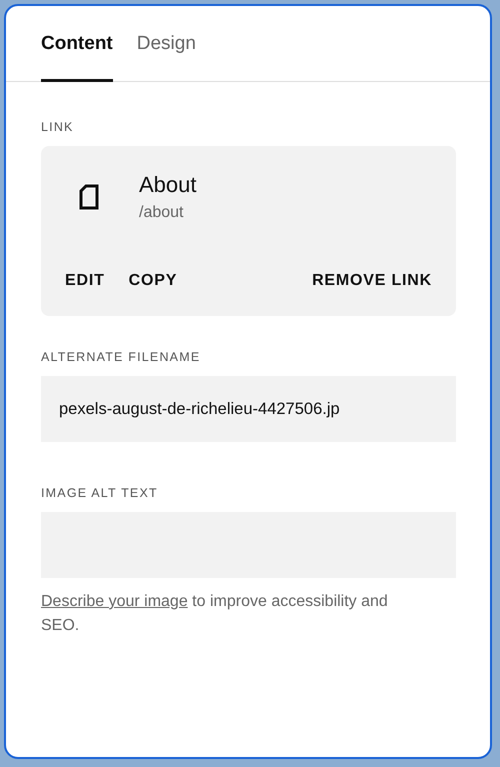  What do you see at coordinates (248, 409) in the screenshot?
I see `filename-field: pexels-august-de-richelieu-4427506.jp` at bounding box center [248, 409].